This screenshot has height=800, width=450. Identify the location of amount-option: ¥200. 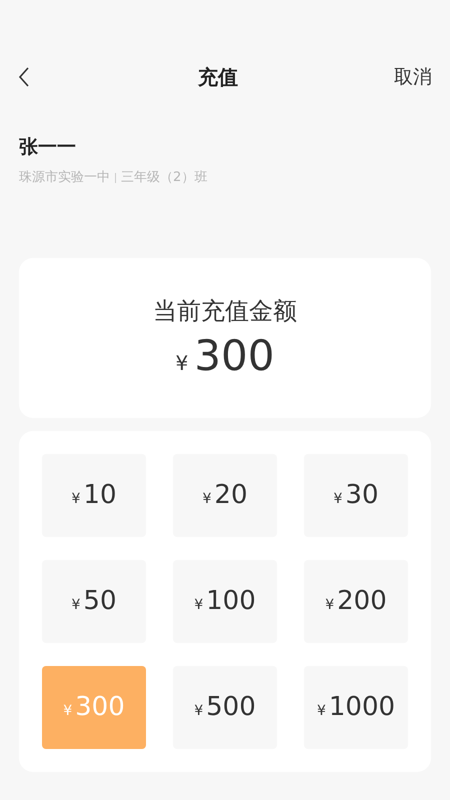
(356, 601).